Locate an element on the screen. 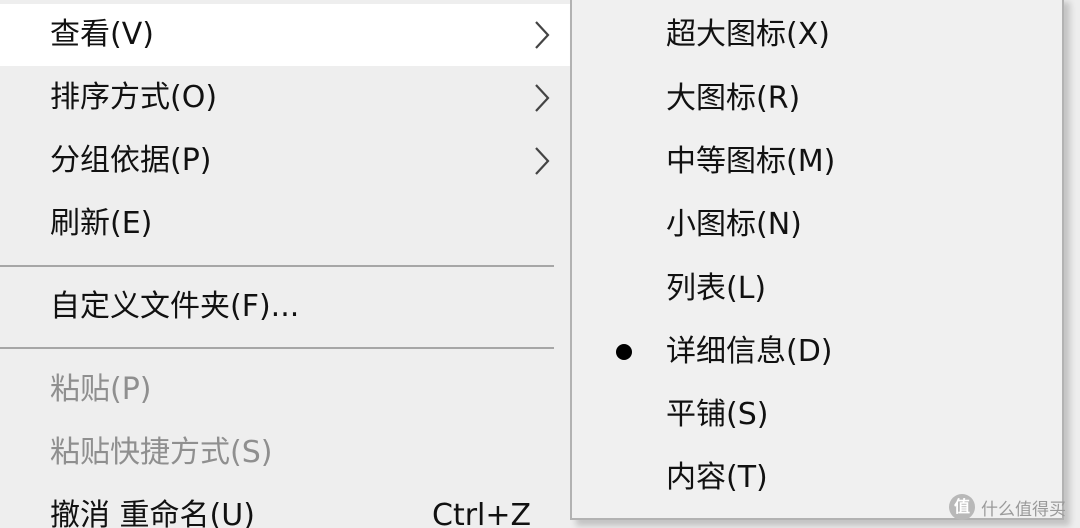 This screenshot has height=528, width=1080. submenu-item-large-icons: 大图标(R) is located at coordinates (817, 99).